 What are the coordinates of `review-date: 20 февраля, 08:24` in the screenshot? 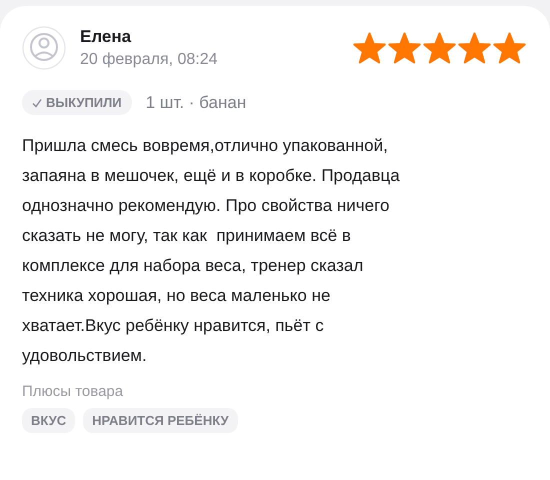 It's located at (149, 60).